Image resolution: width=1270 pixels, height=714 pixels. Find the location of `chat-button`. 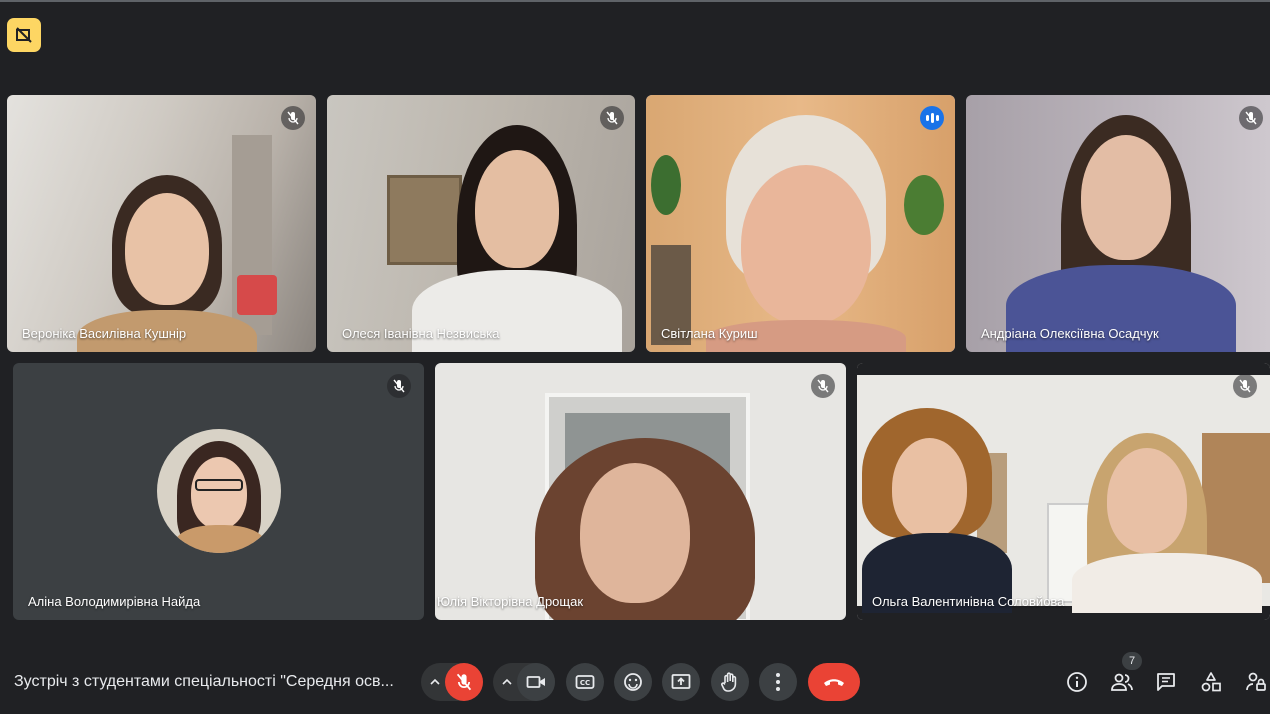

chat-button is located at coordinates (1166, 682).